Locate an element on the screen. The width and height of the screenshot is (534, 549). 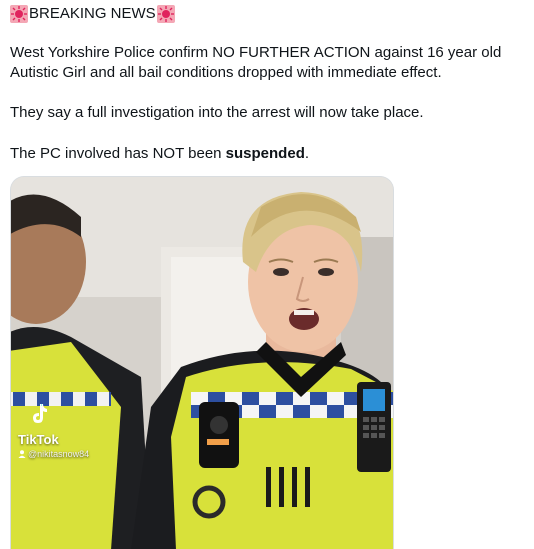
handle-text: @nikitasnow84 is located at coordinates (59, 454).